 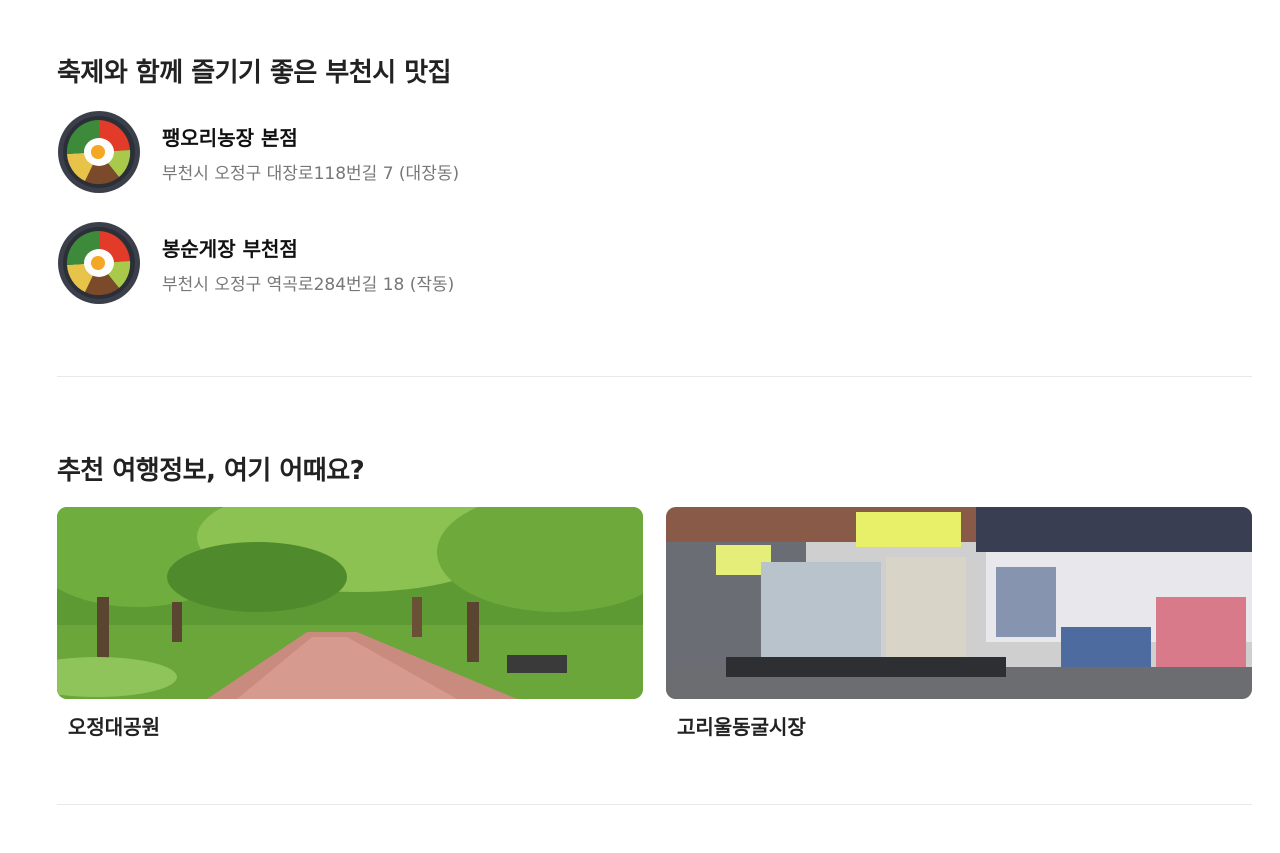 I want to click on travel-card: 고리울동굴시장, so click(x=959, y=625).